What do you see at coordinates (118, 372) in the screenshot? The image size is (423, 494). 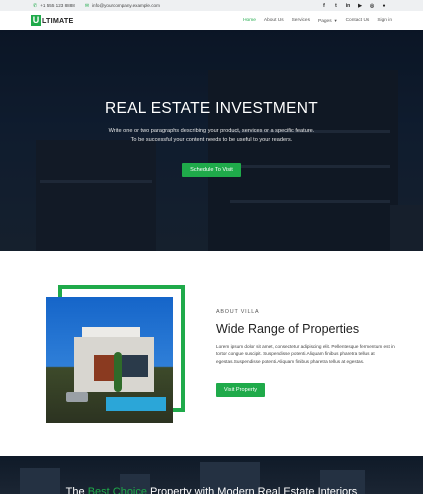 I see `villa-tree` at bounding box center [118, 372].